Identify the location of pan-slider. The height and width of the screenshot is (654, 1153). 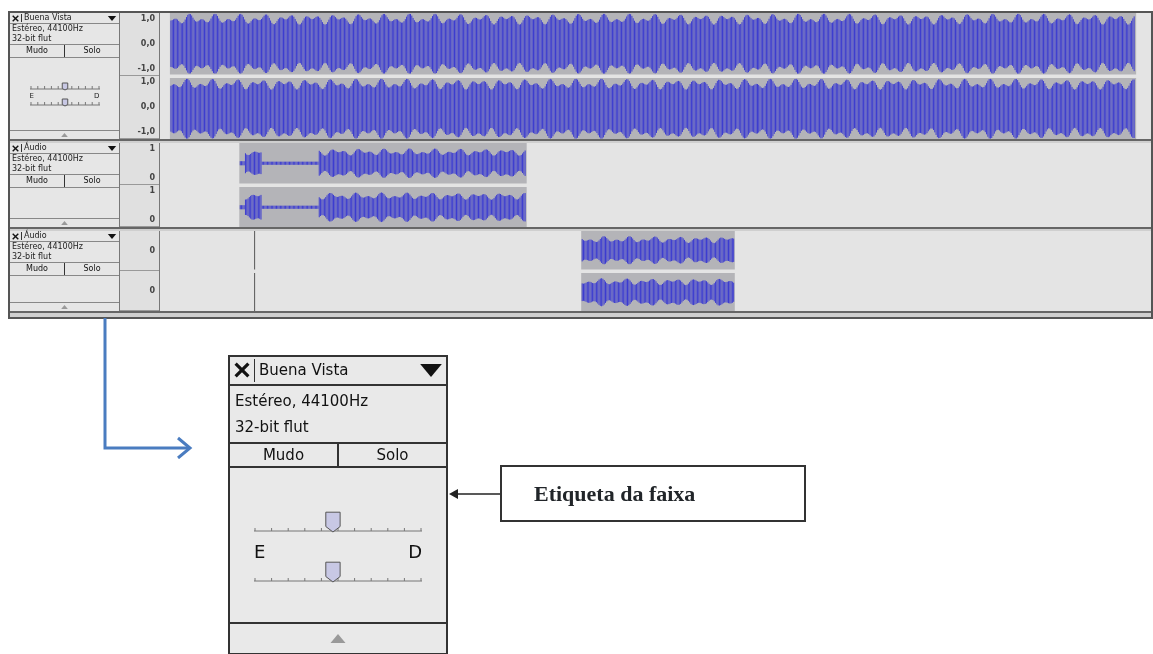
(64, 101).